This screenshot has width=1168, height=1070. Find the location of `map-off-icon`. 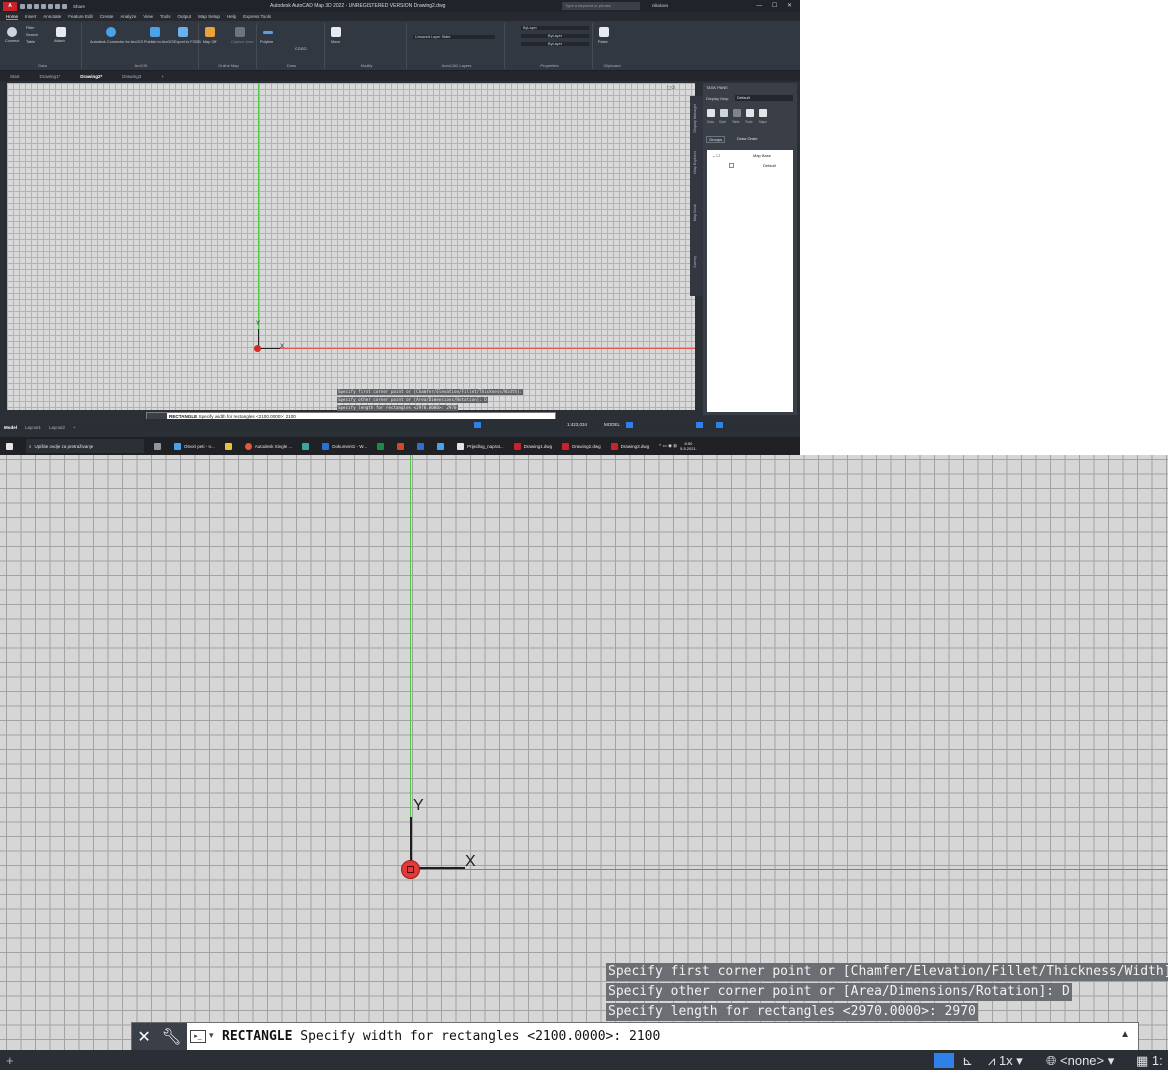

map-off-icon is located at coordinates (210, 32).